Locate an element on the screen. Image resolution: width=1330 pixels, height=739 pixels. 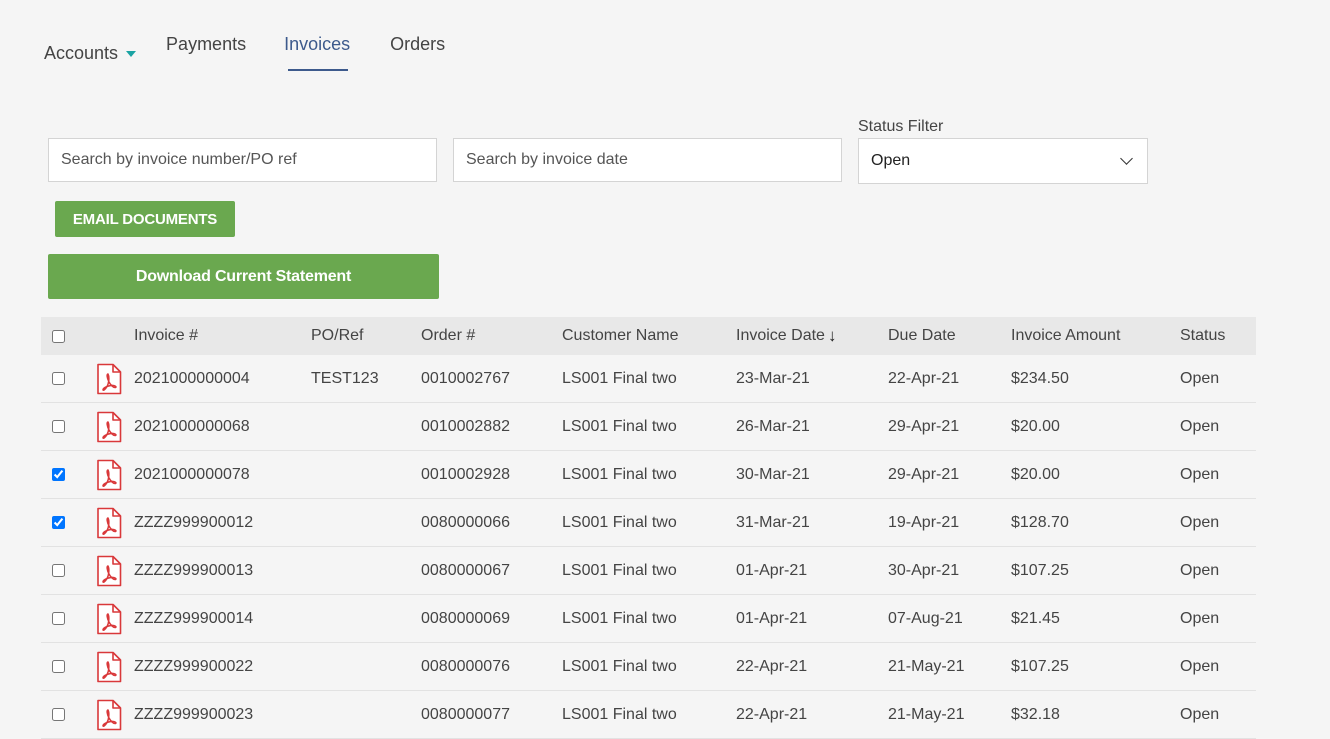
invoice-number: ZZZZ999900023 is located at coordinates (194, 714).